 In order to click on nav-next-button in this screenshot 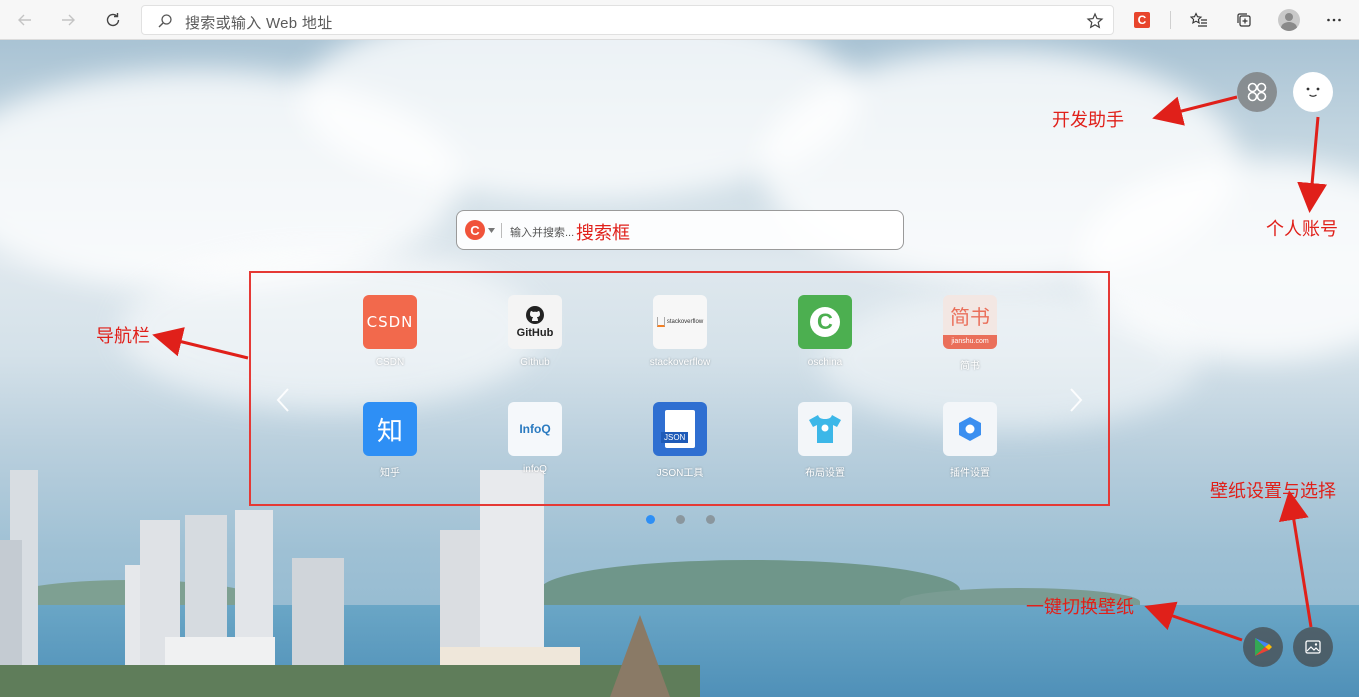, I will do `click(1076, 404)`.